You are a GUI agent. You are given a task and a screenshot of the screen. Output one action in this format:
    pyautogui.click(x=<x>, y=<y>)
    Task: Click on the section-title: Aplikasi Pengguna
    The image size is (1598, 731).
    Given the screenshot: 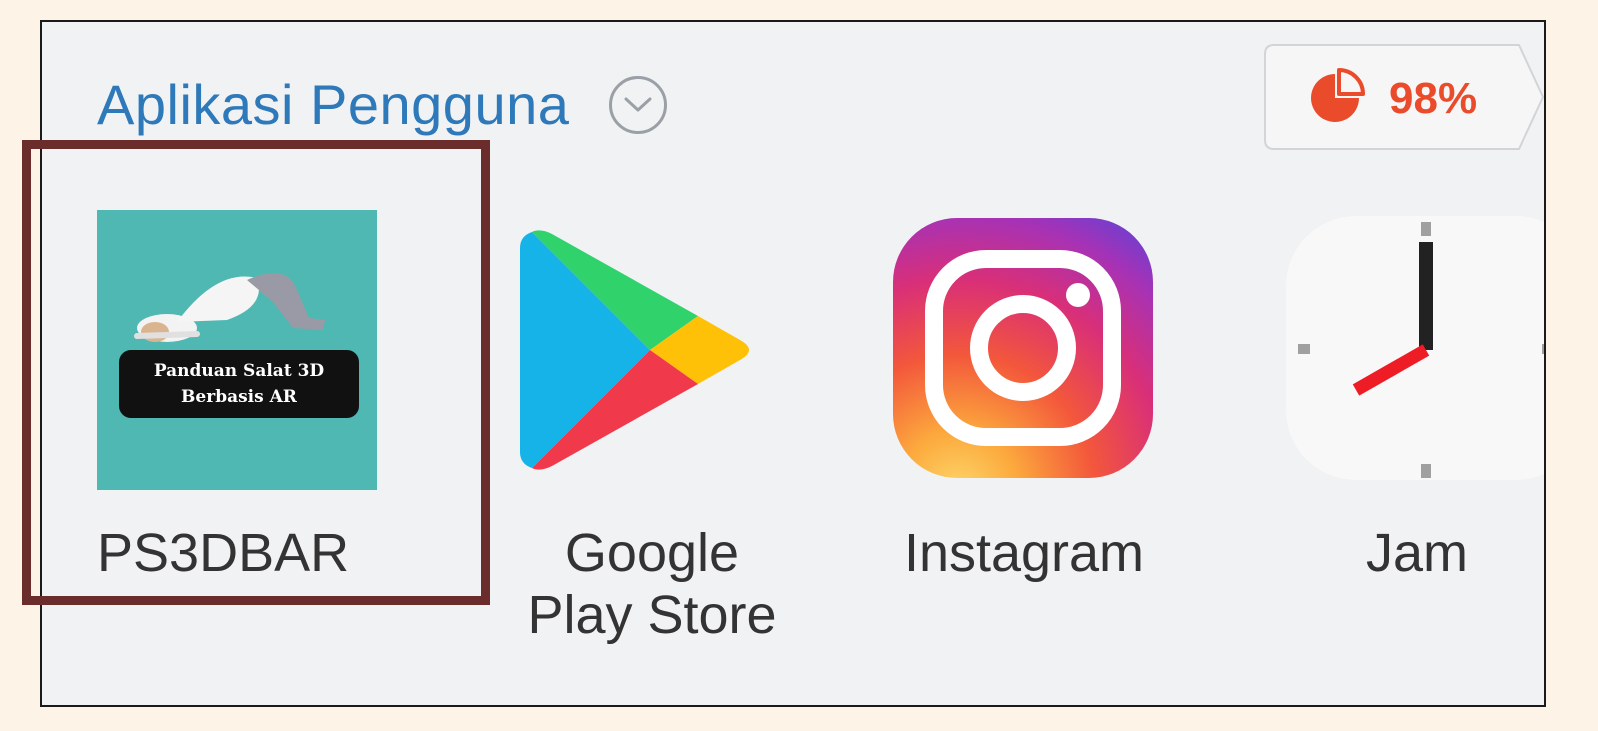 What is the action you would take?
    pyautogui.click(x=333, y=104)
    